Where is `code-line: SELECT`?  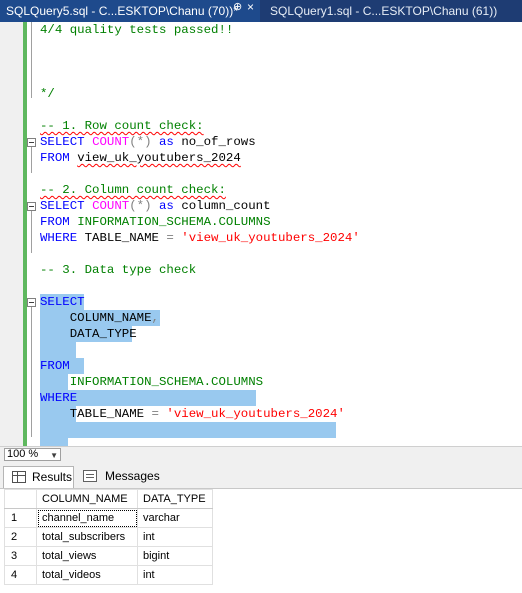 code-line: SELECT is located at coordinates (62, 302).